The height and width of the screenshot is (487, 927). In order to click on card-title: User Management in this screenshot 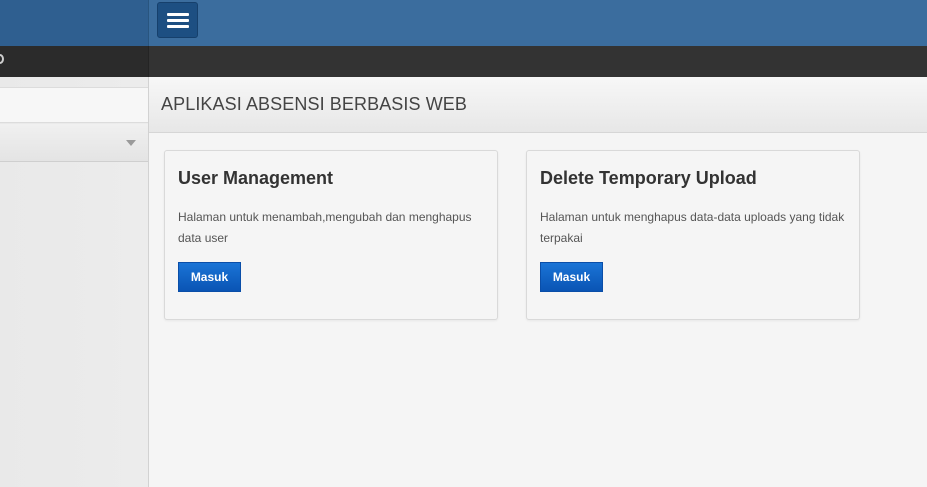, I will do `click(256, 178)`.